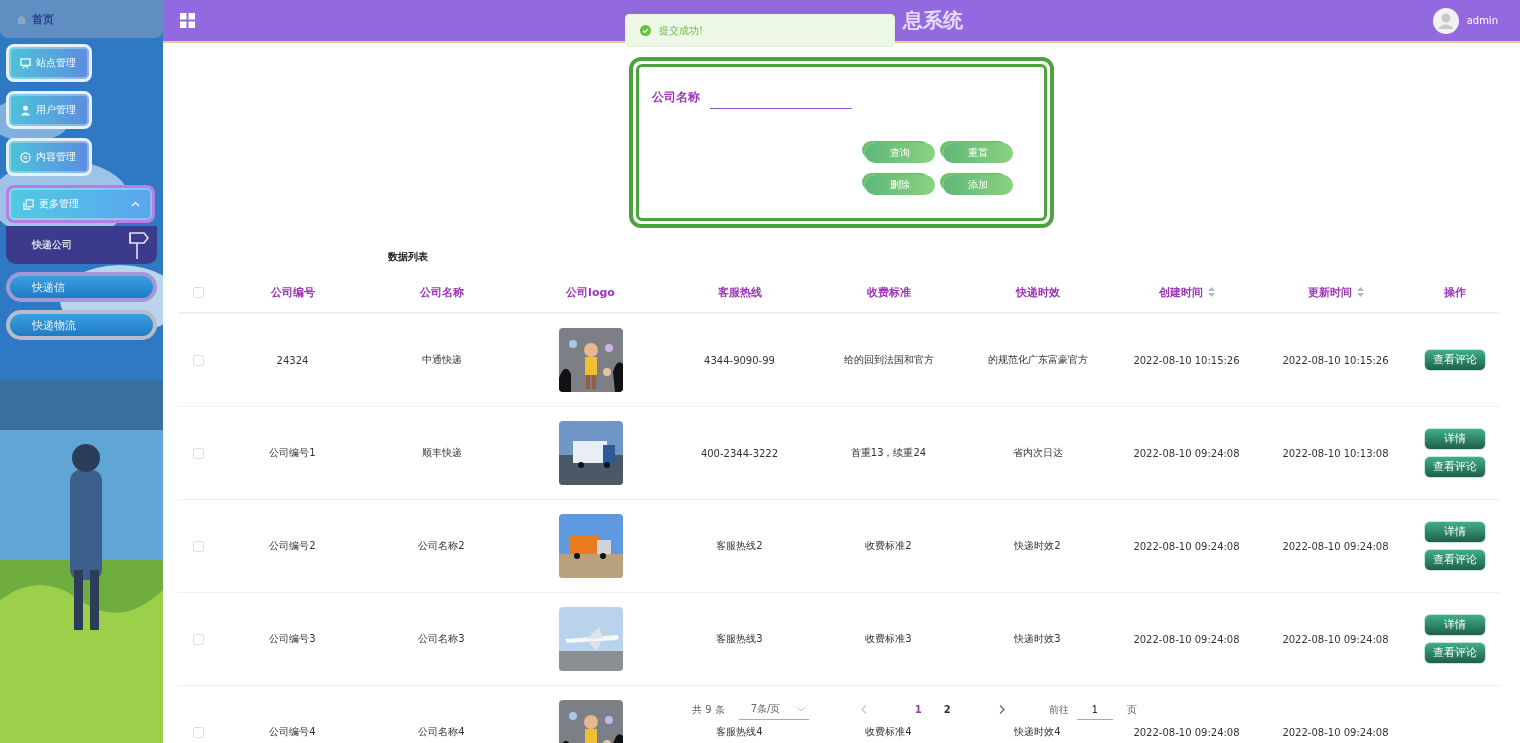 The width and height of the screenshot is (1520, 743). Describe the element at coordinates (28, 204) in the screenshot. I see `copy-icon` at that location.